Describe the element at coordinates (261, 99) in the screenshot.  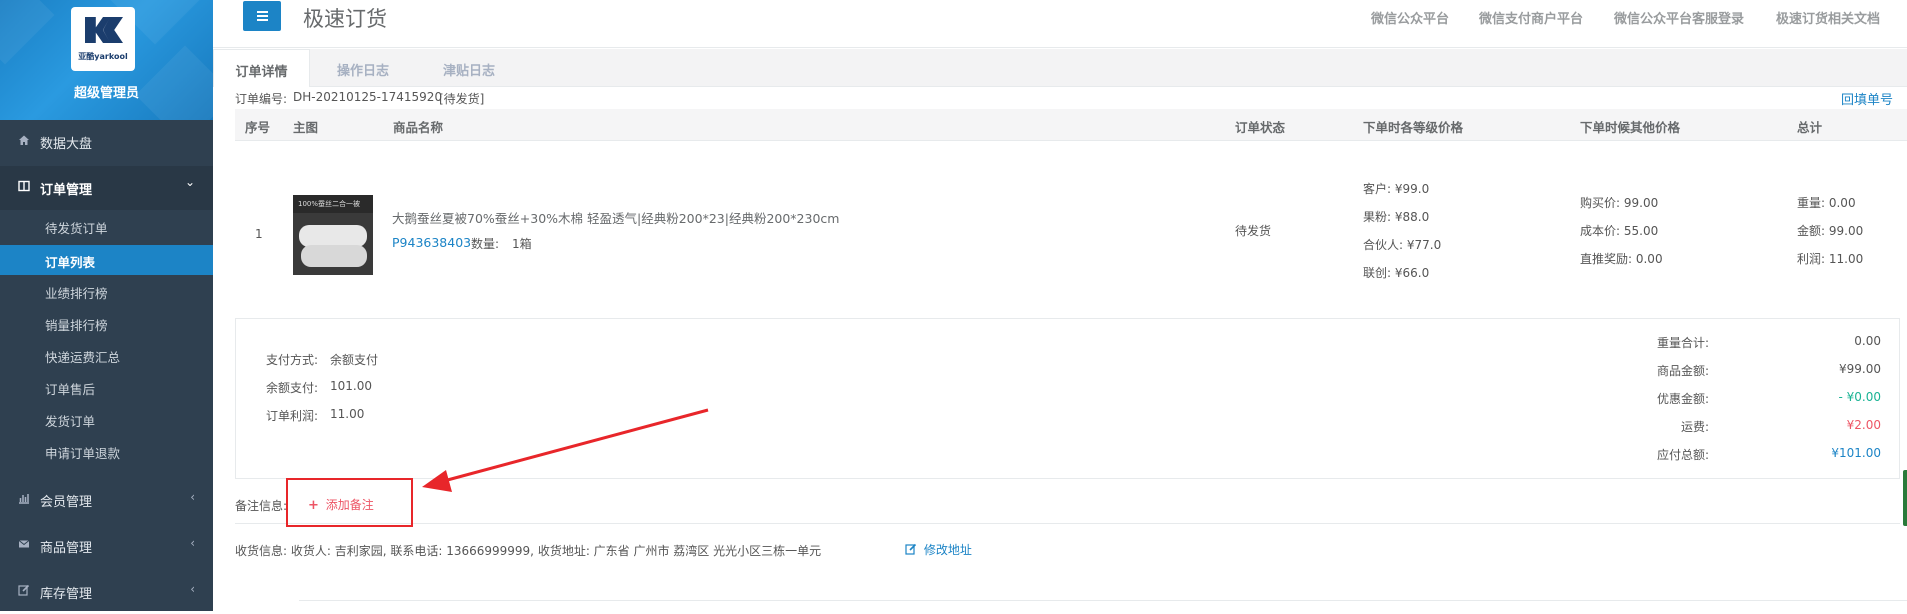
I see `order-number-label: 订单编号:` at that location.